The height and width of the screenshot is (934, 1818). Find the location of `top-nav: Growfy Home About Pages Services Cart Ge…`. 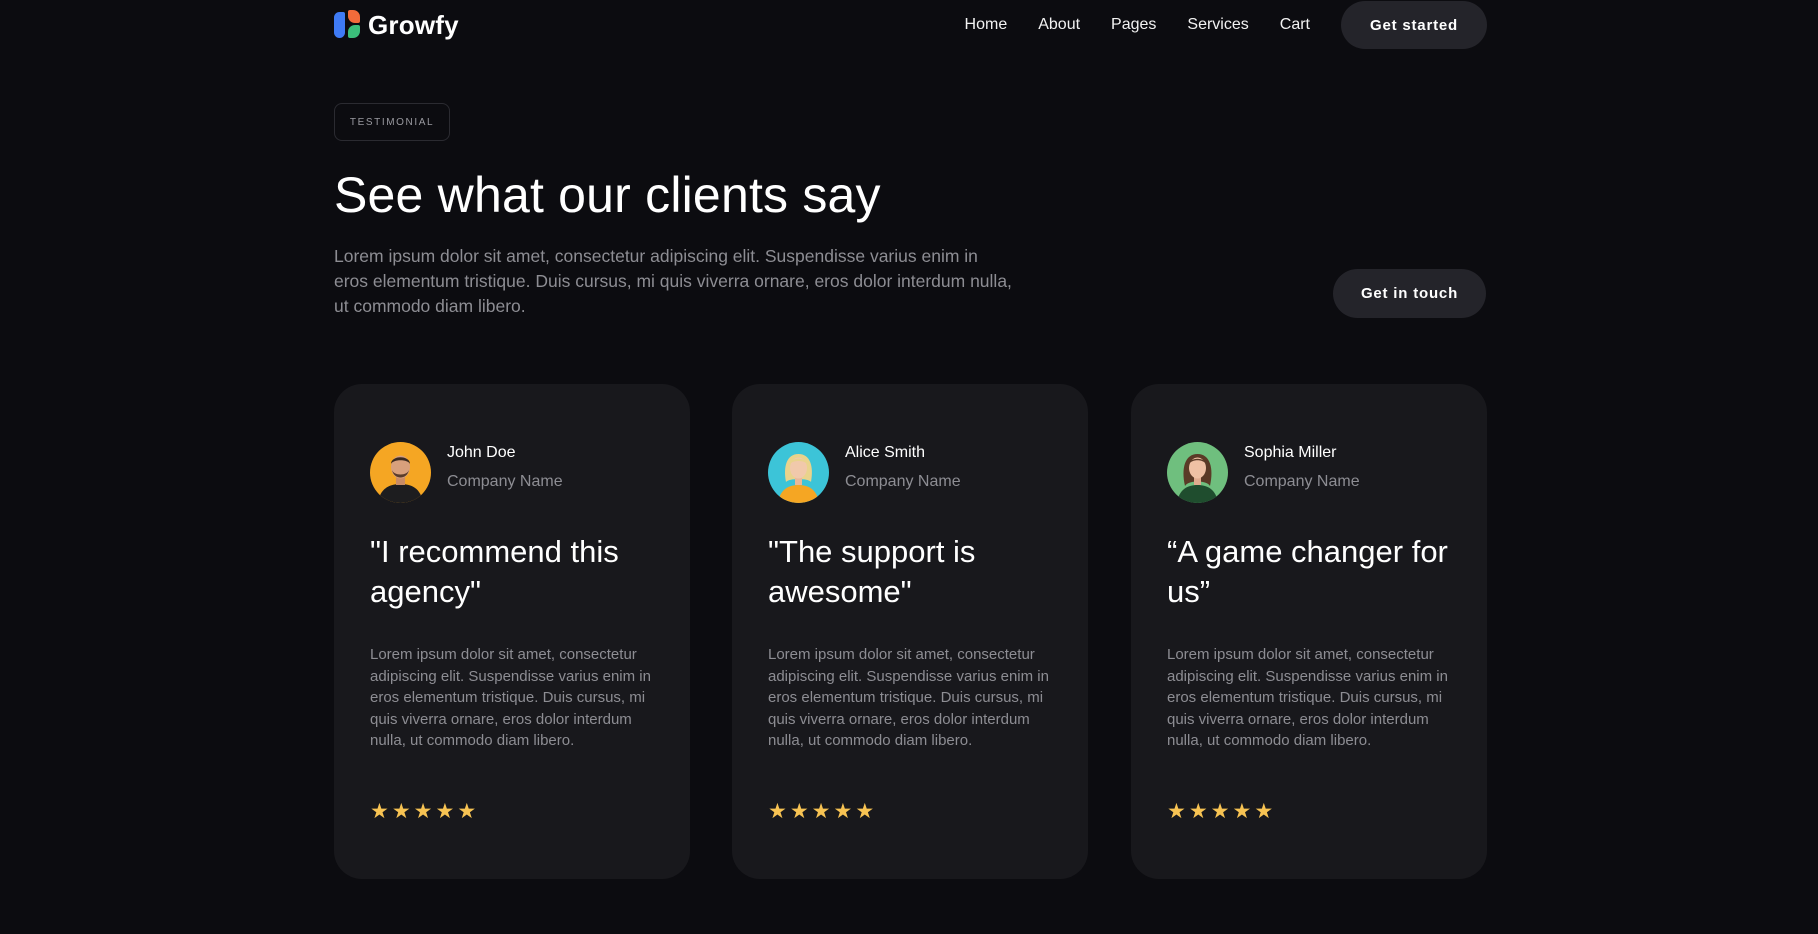

top-nav: Growfy Home About Pages Services Cart Ge… is located at coordinates (910, 25).